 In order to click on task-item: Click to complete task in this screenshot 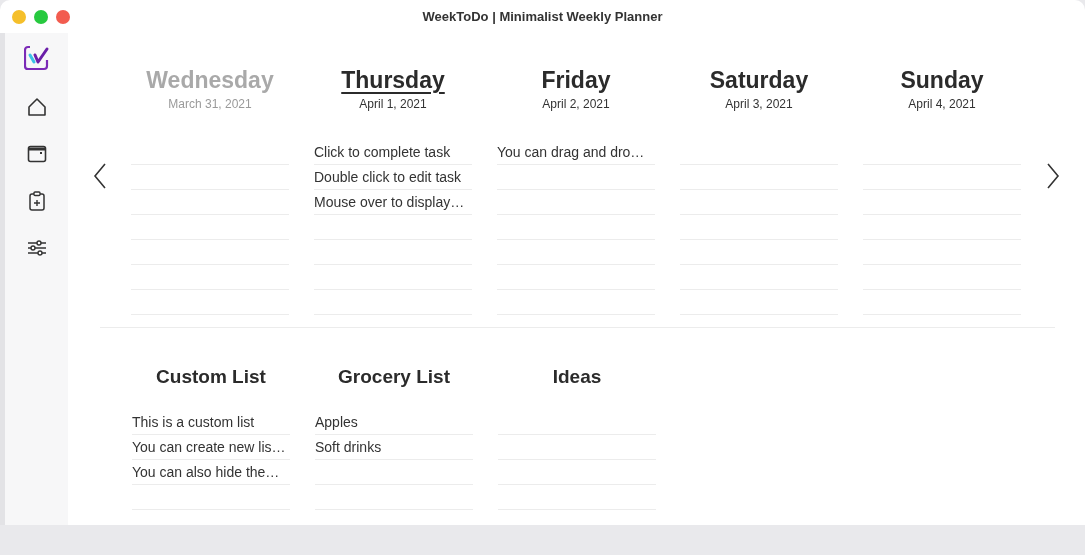, I will do `click(382, 152)`.